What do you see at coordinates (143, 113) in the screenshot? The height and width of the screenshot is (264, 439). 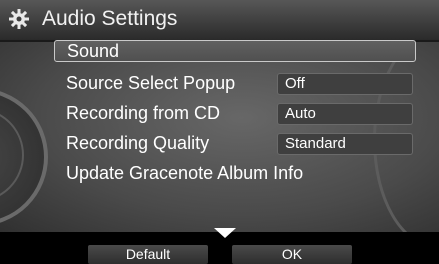 I see `menu-item-label: Recording from CD` at bounding box center [143, 113].